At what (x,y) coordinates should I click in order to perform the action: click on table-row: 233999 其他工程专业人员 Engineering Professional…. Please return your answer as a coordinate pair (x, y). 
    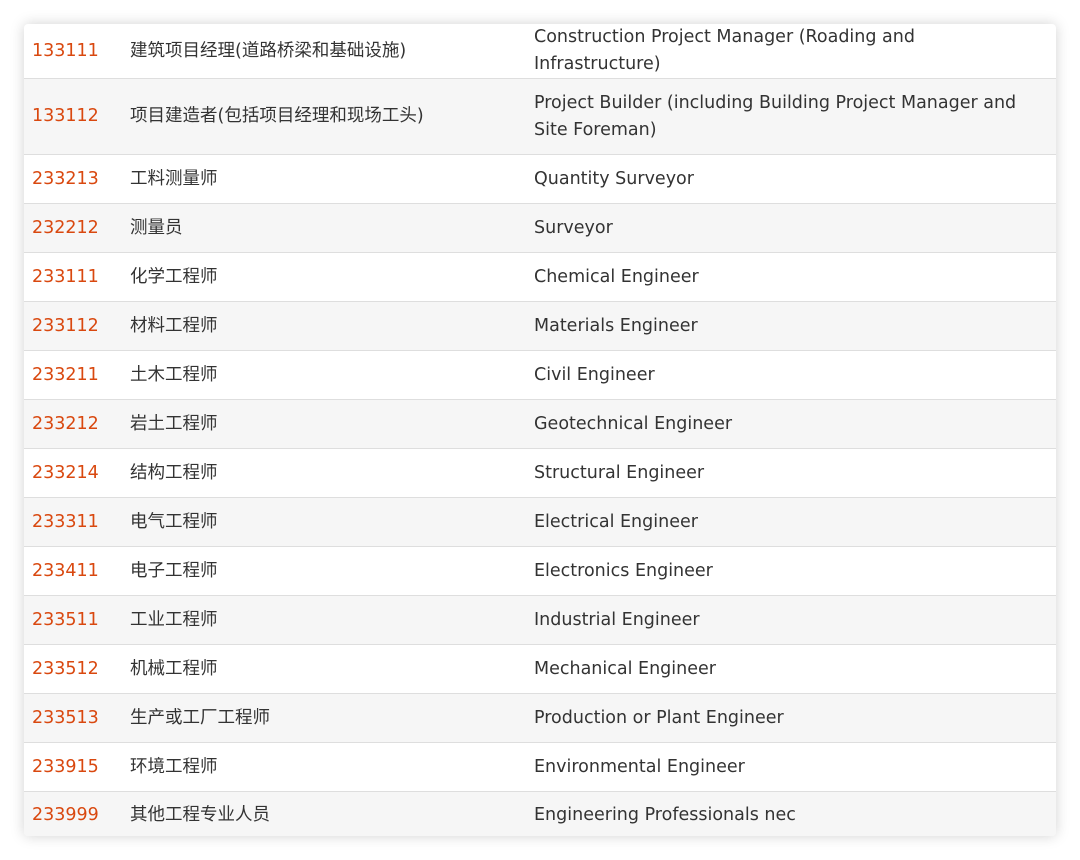
    Looking at the image, I should click on (540, 813).